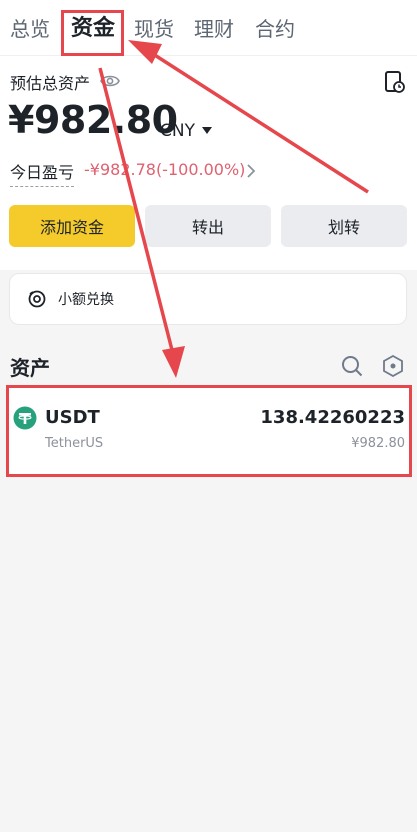 Image resolution: width=417 pixels, height=832 pixels. What do you see at coordinates (72, 417) in the screenshot?
I see `asset-symbol: USDT` at bounding box center [72, 417].